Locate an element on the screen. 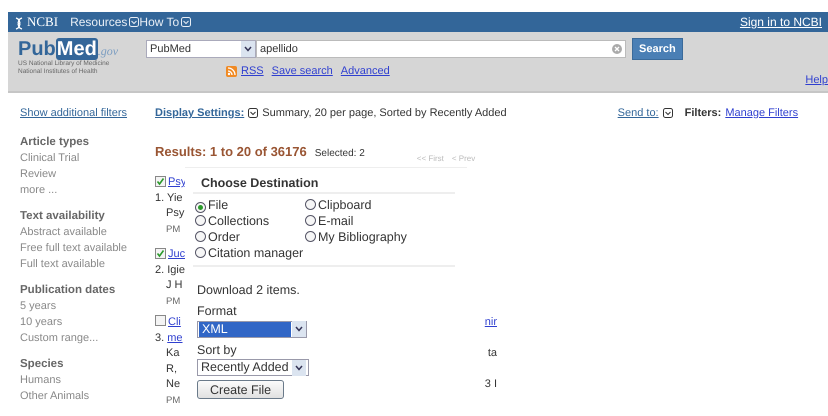  radio-option: Order is located at coordinates (250, 237).